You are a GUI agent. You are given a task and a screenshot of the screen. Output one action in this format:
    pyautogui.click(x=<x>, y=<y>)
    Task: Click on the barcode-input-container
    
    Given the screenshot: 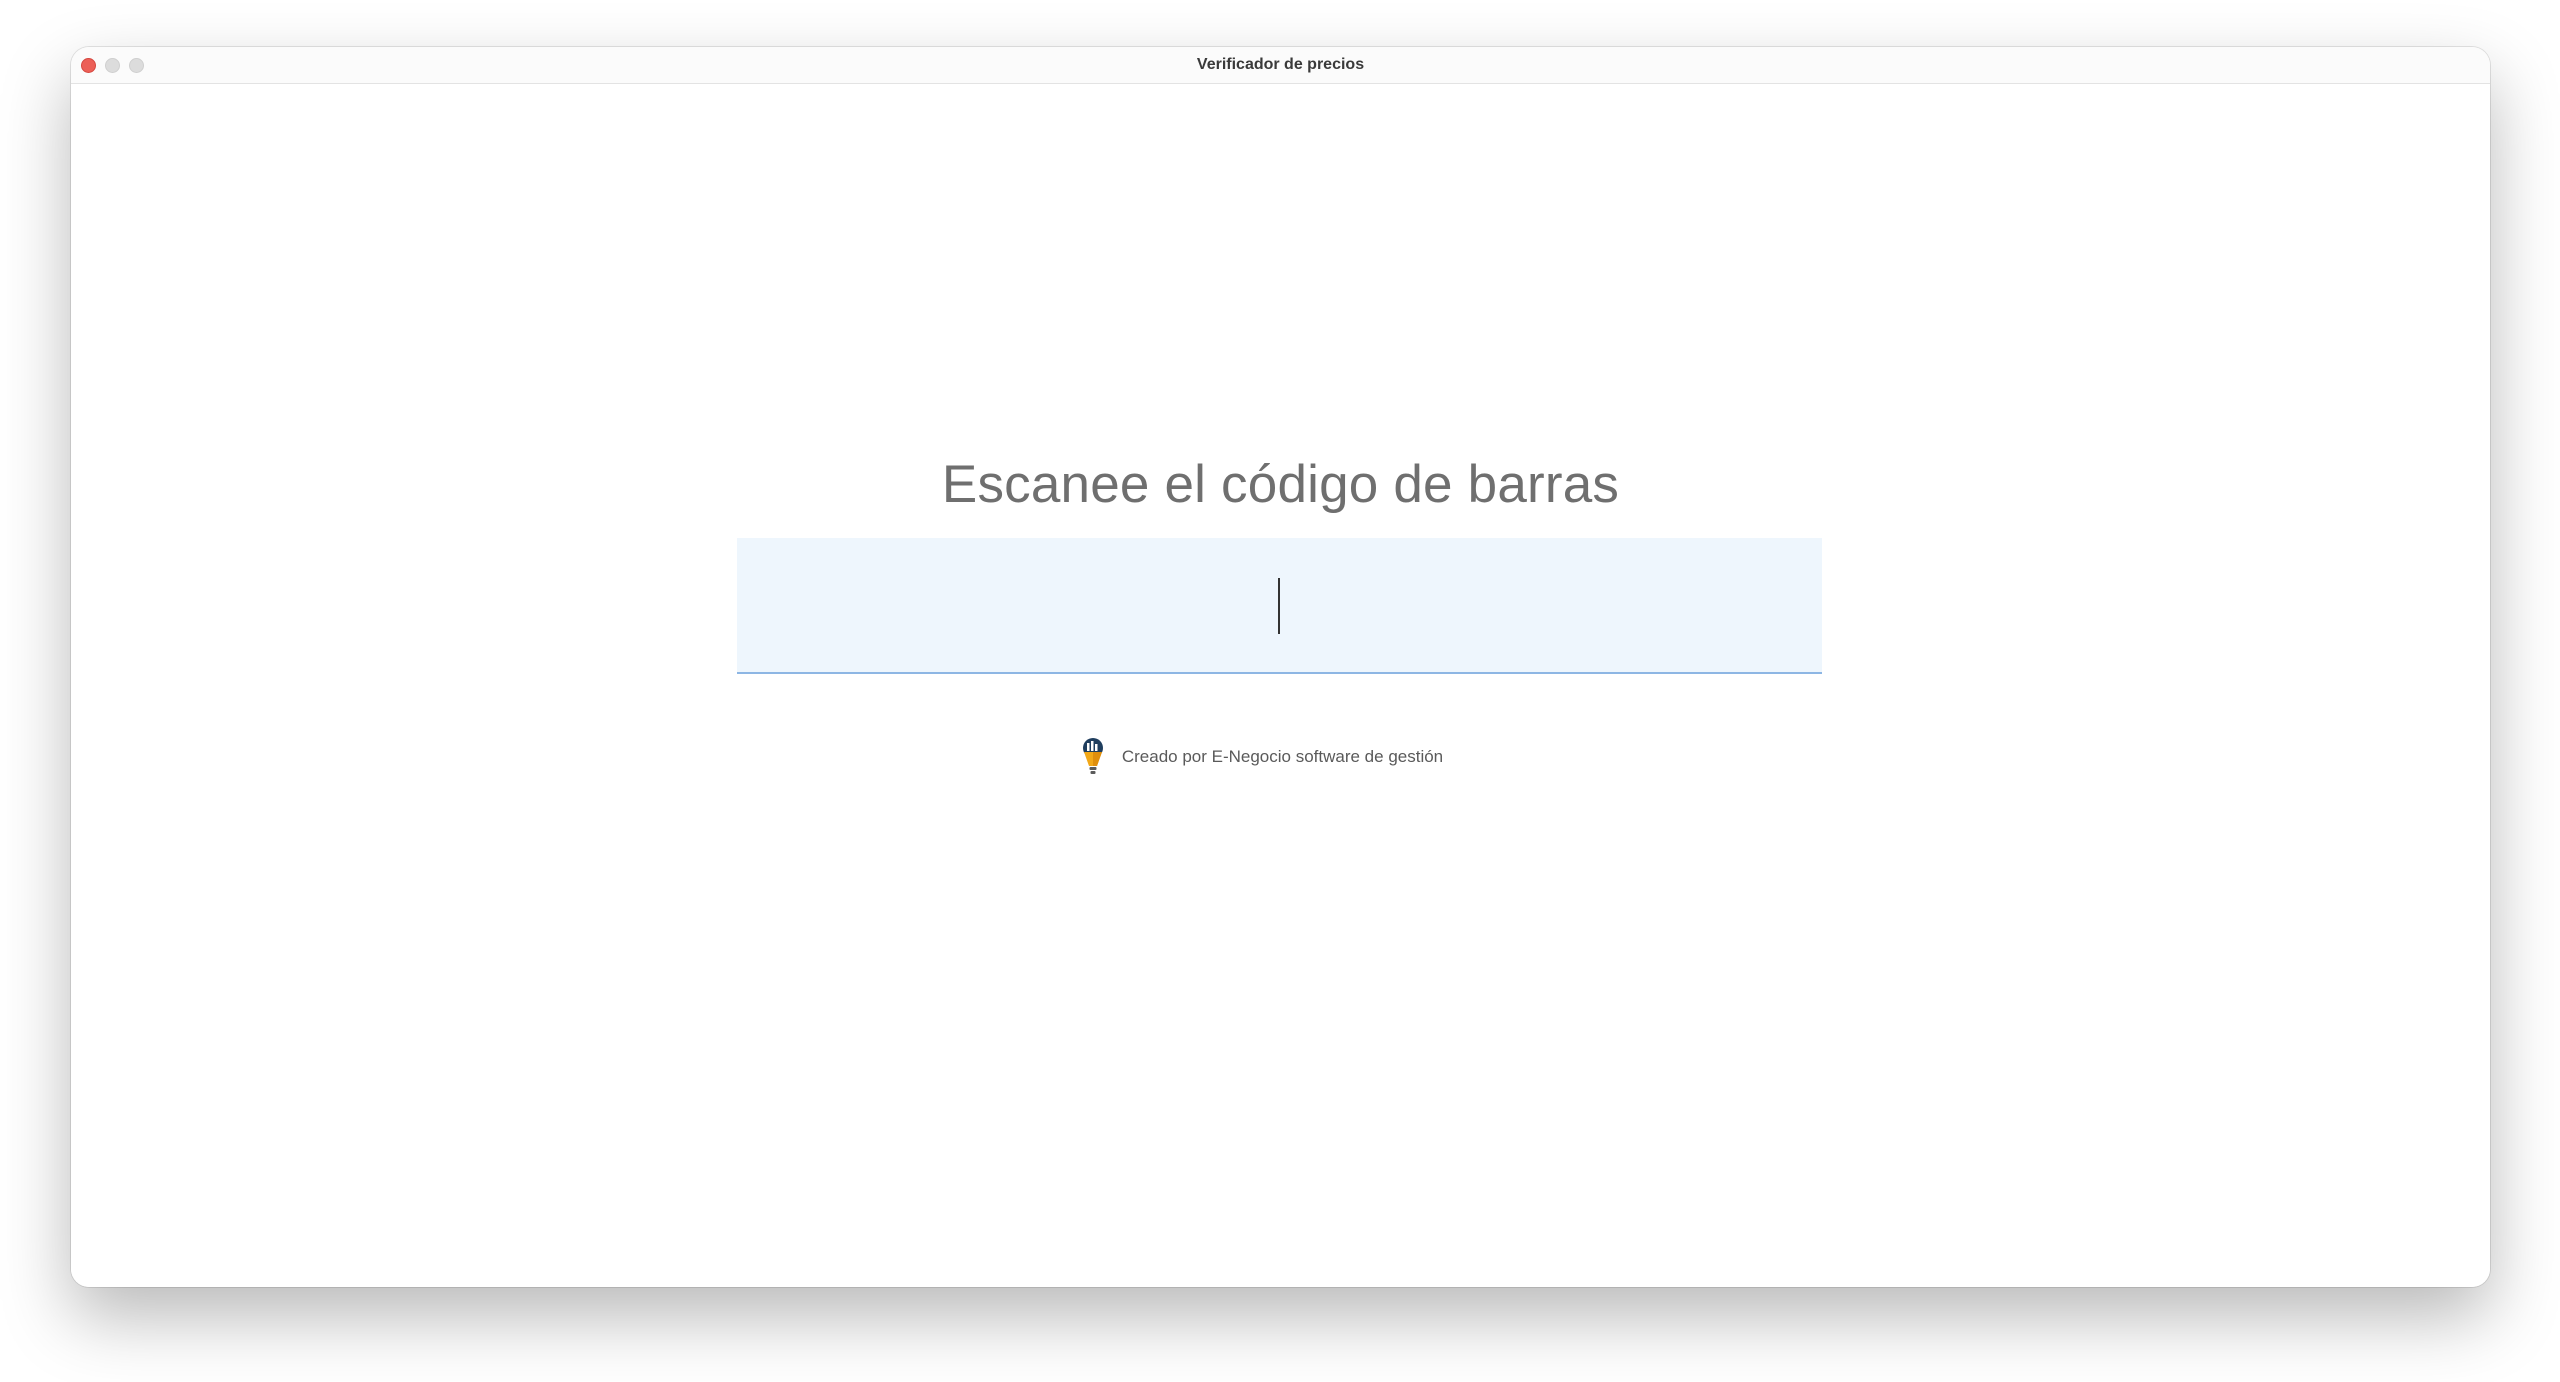 What is the action you would take?
    pyautogui.click(x=1281, y=606)
    